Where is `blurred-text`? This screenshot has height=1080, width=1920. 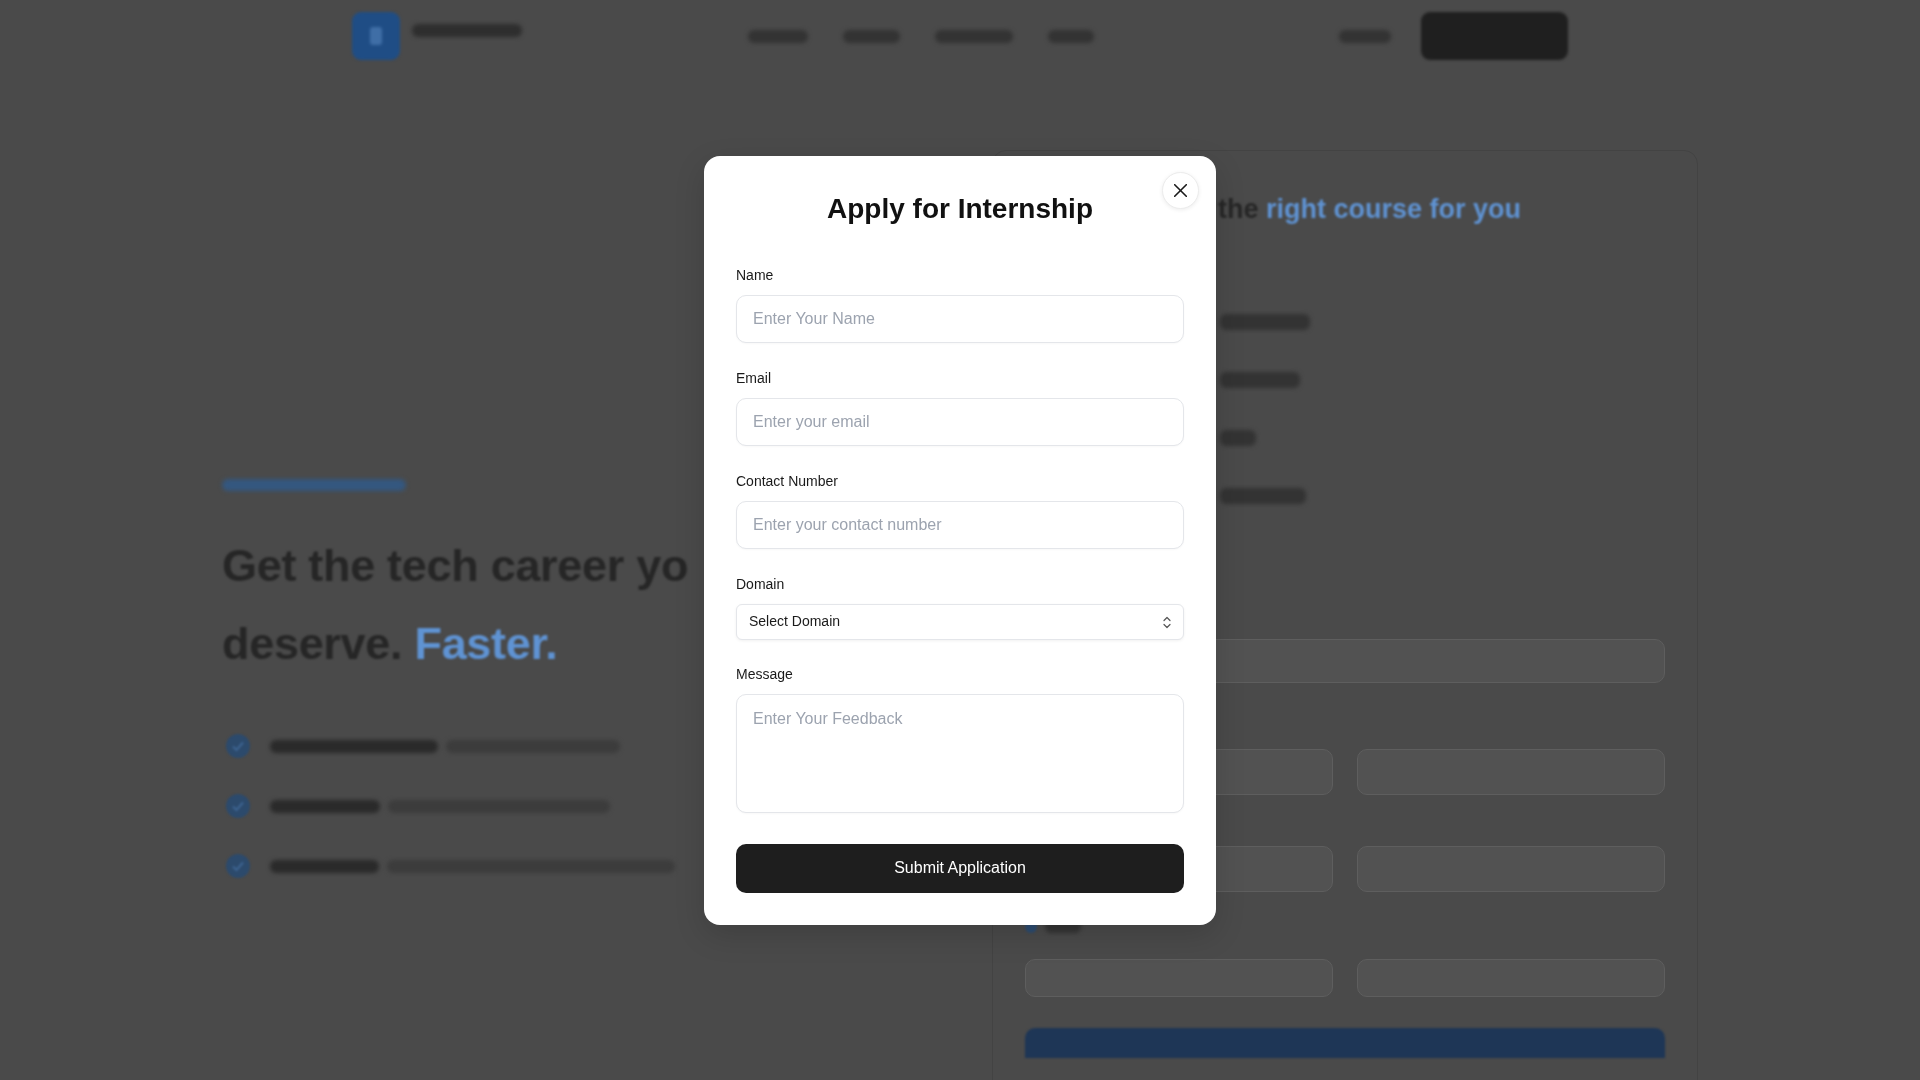 blurred-text is located at coordinates (1238, 438).